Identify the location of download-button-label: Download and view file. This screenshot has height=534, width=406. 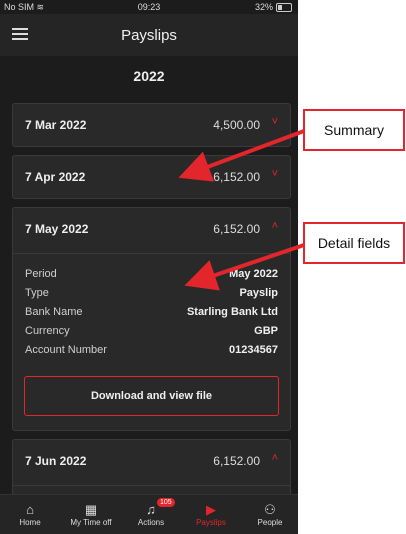
(151, 396).